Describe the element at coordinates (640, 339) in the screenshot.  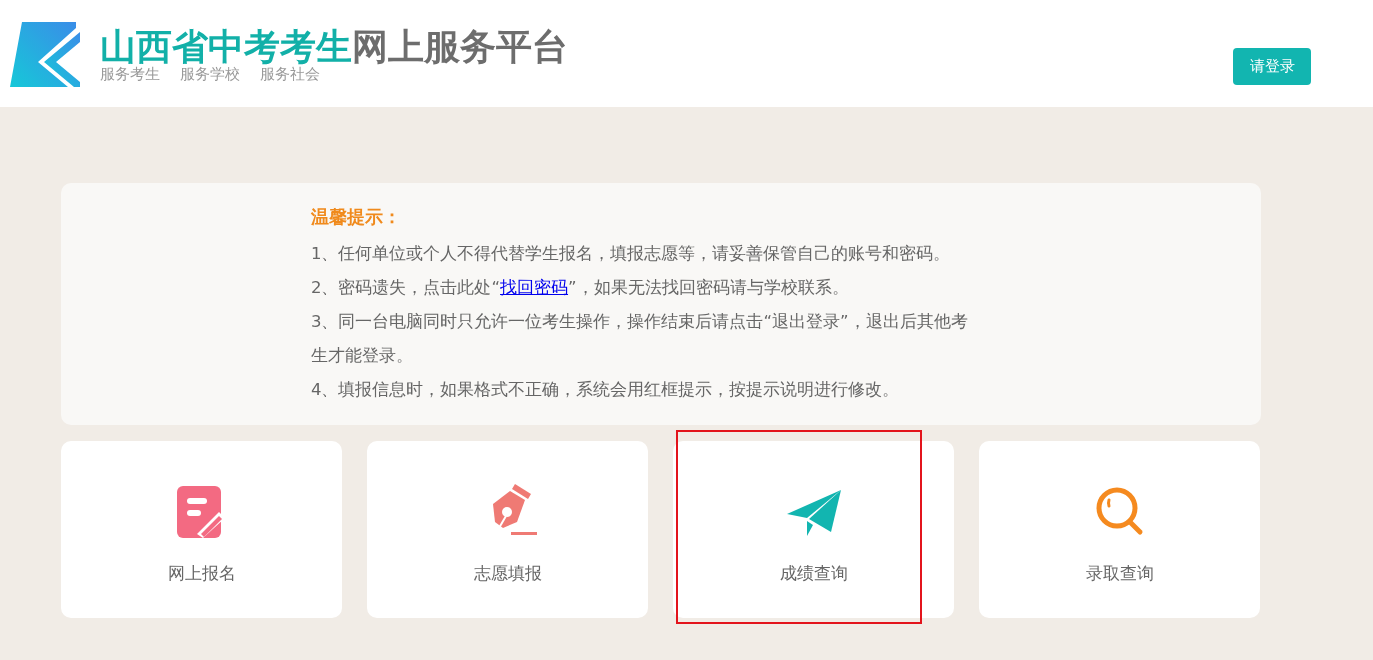
I see `notice-line: 3、同一台电脑同时只允许一位考生操作，操作结束后请点击“退出登录”，退出后其他考生才能登录。` at that location.